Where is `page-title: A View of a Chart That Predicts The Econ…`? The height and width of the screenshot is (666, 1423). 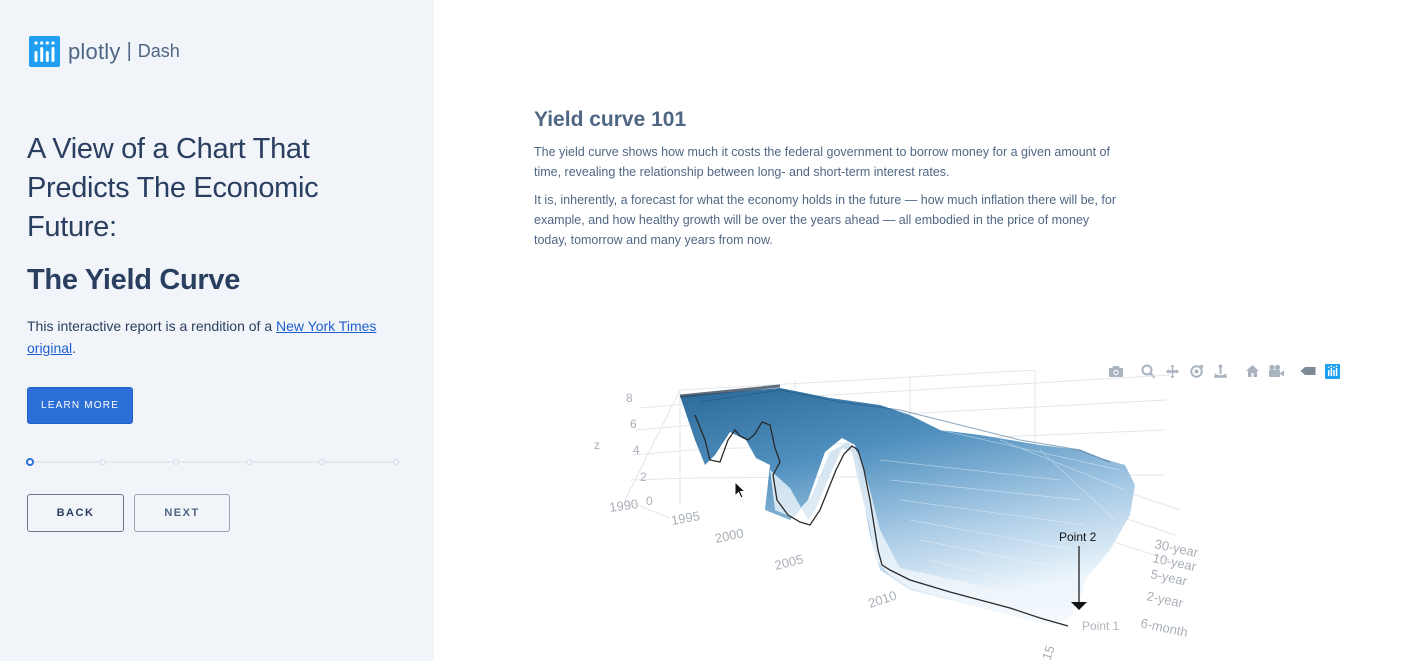
page-title: A View of a Chart That Predicts The Econ… is located at coordinates (173, 188).